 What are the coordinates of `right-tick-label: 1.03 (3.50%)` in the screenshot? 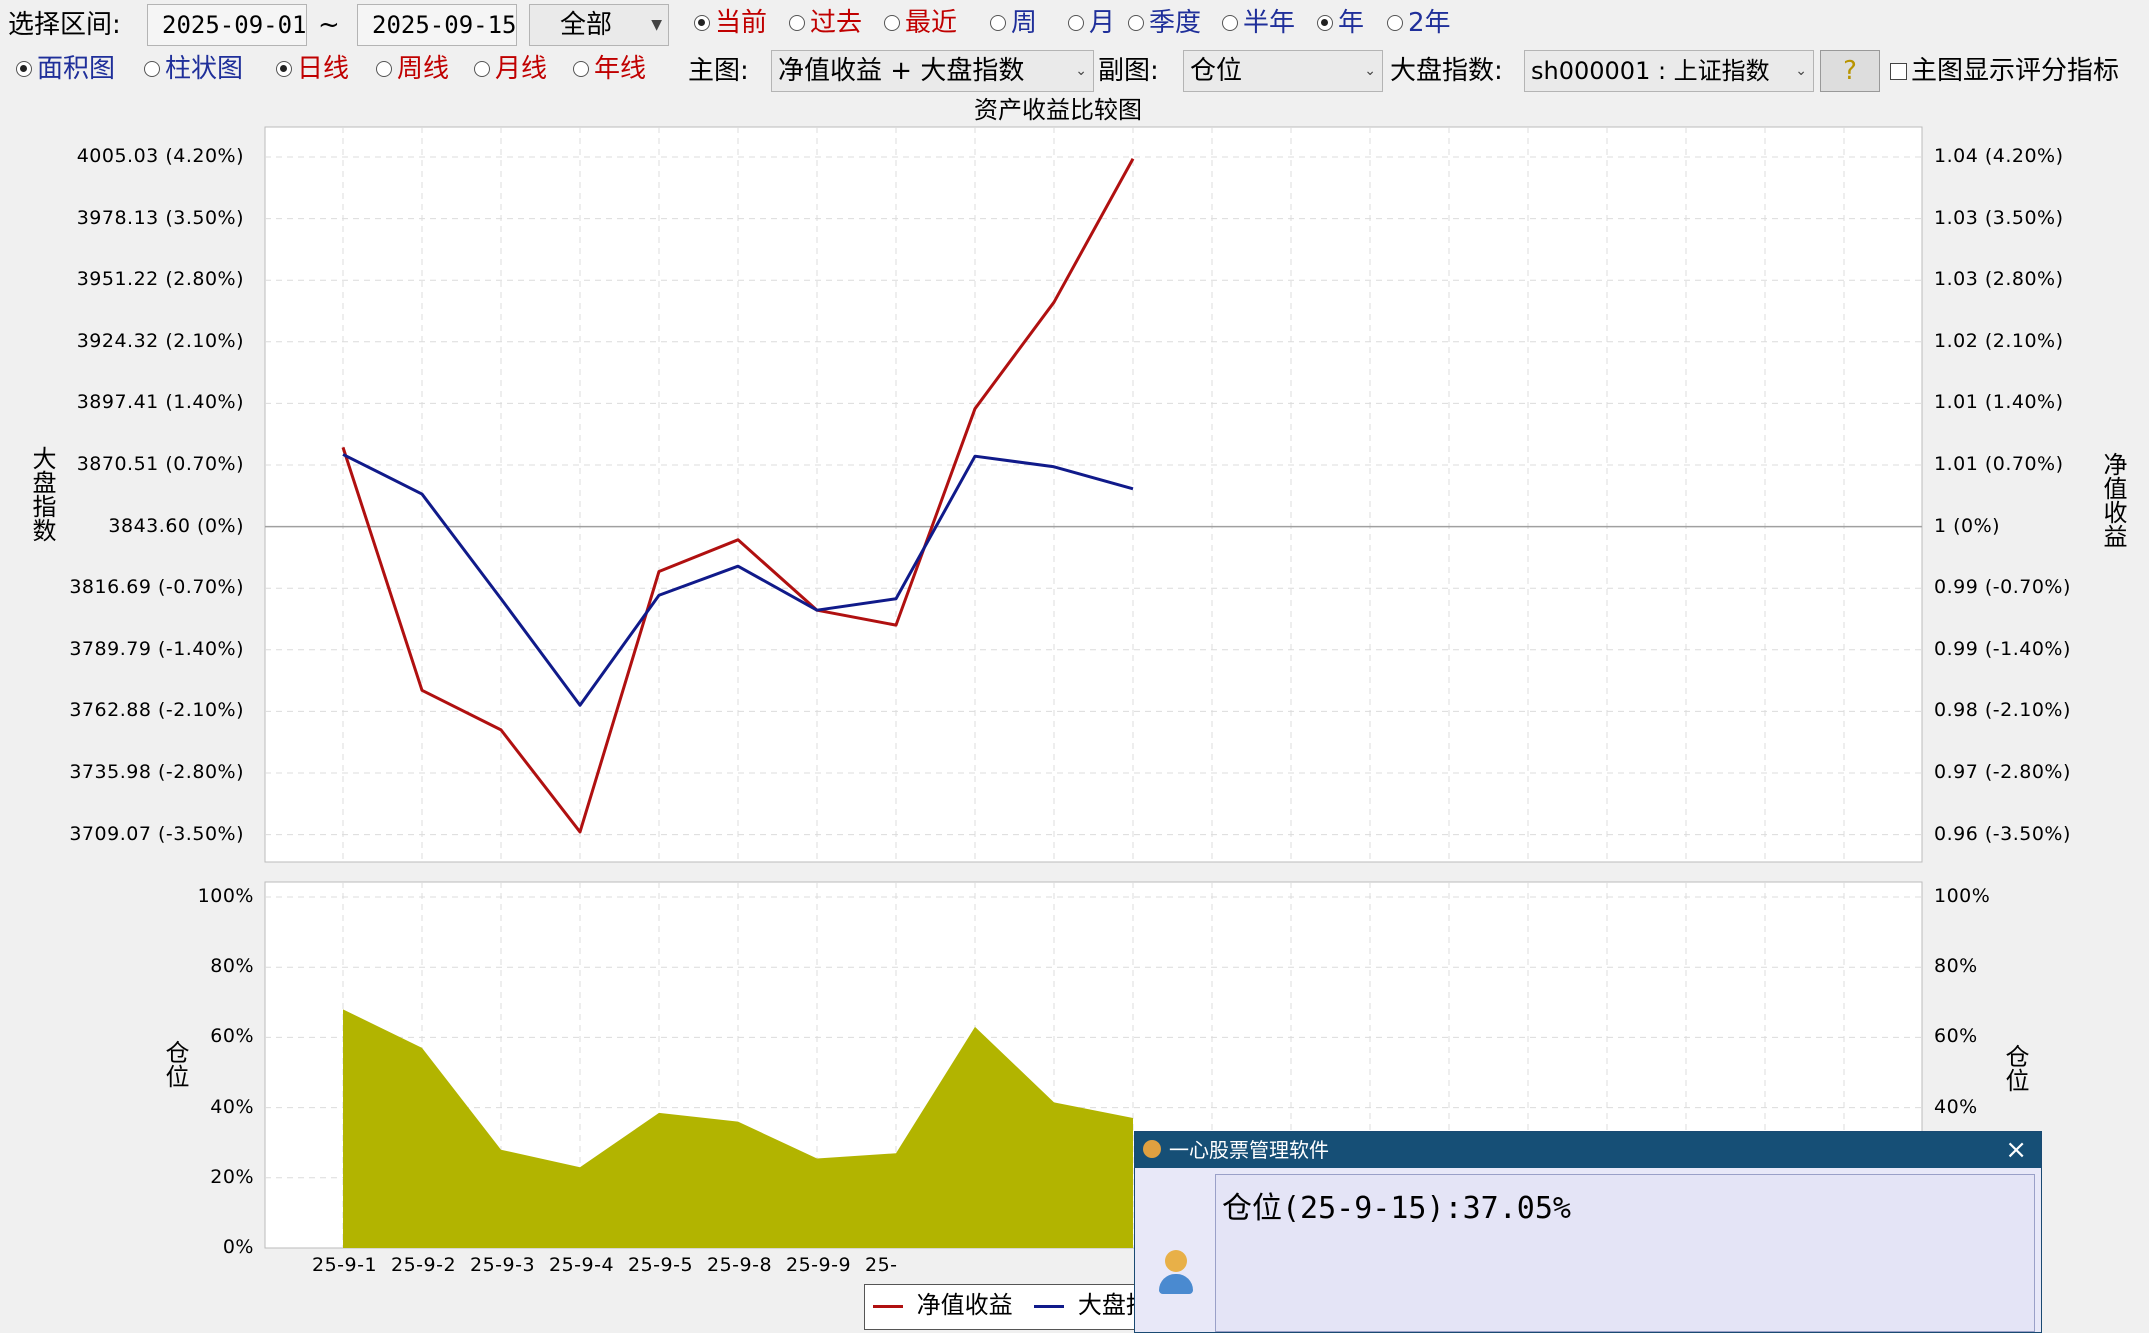 It's located at (1999, 218).